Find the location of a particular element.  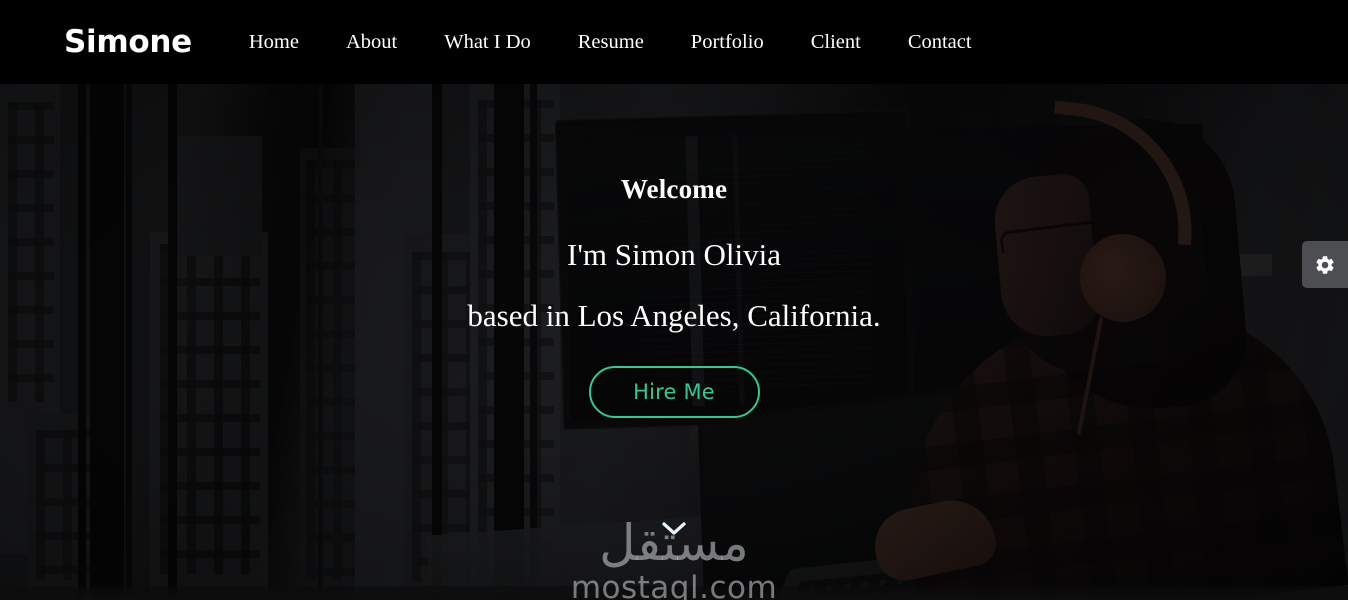

nav-item-what-i-do: What I Do is located at coordinates (487, 42).